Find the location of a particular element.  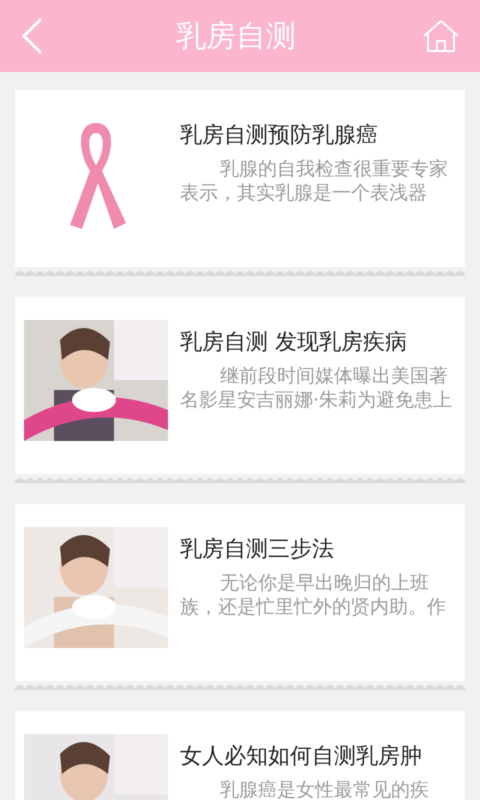

article-title: 乳房自测 发现乳房疾病 is located at coordinates (294, 343).